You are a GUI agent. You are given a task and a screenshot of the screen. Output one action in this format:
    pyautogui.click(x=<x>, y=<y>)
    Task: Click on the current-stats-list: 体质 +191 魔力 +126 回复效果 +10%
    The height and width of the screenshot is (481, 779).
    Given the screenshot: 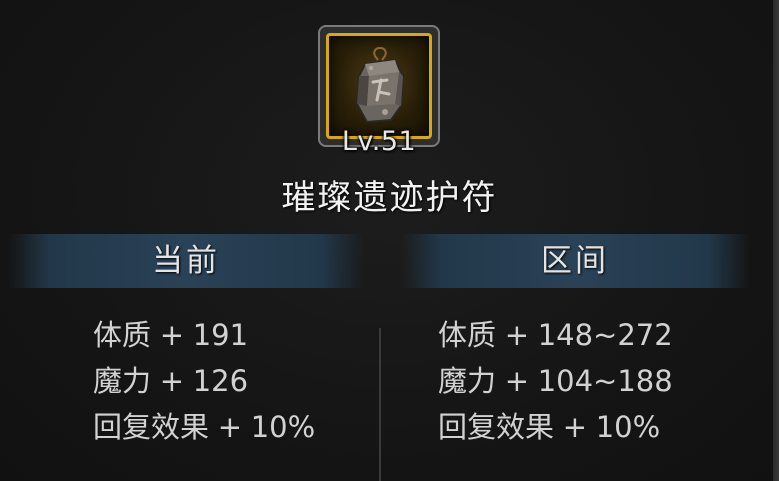 What is the action you would take?
    pyautogui.click(x=204, y=381)
    